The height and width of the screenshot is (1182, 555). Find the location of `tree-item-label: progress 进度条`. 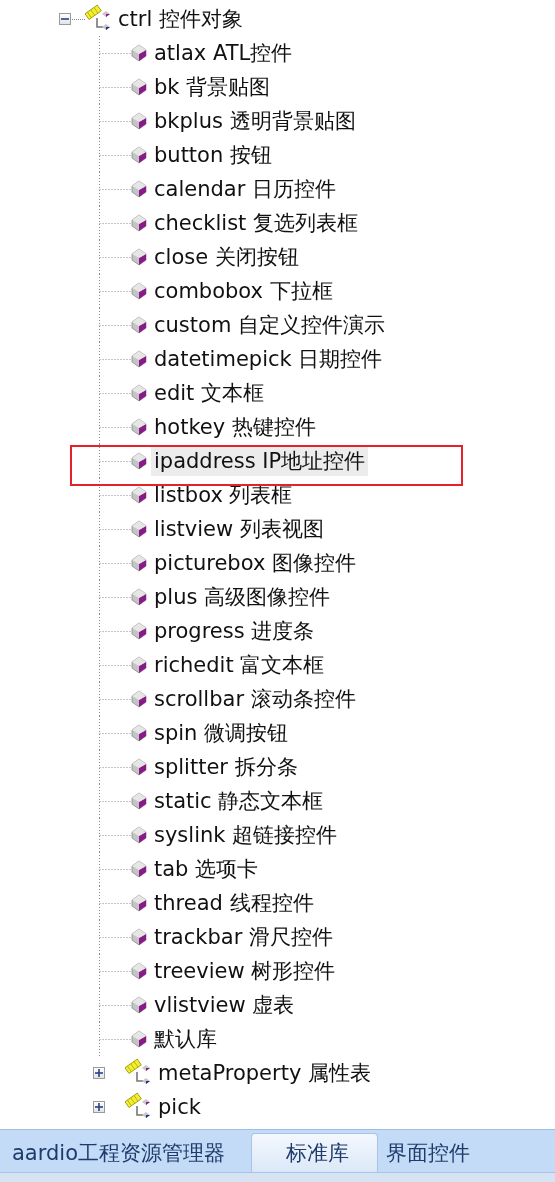

tree-item-label: progress 进度条 is located at coordinates (234, 631).